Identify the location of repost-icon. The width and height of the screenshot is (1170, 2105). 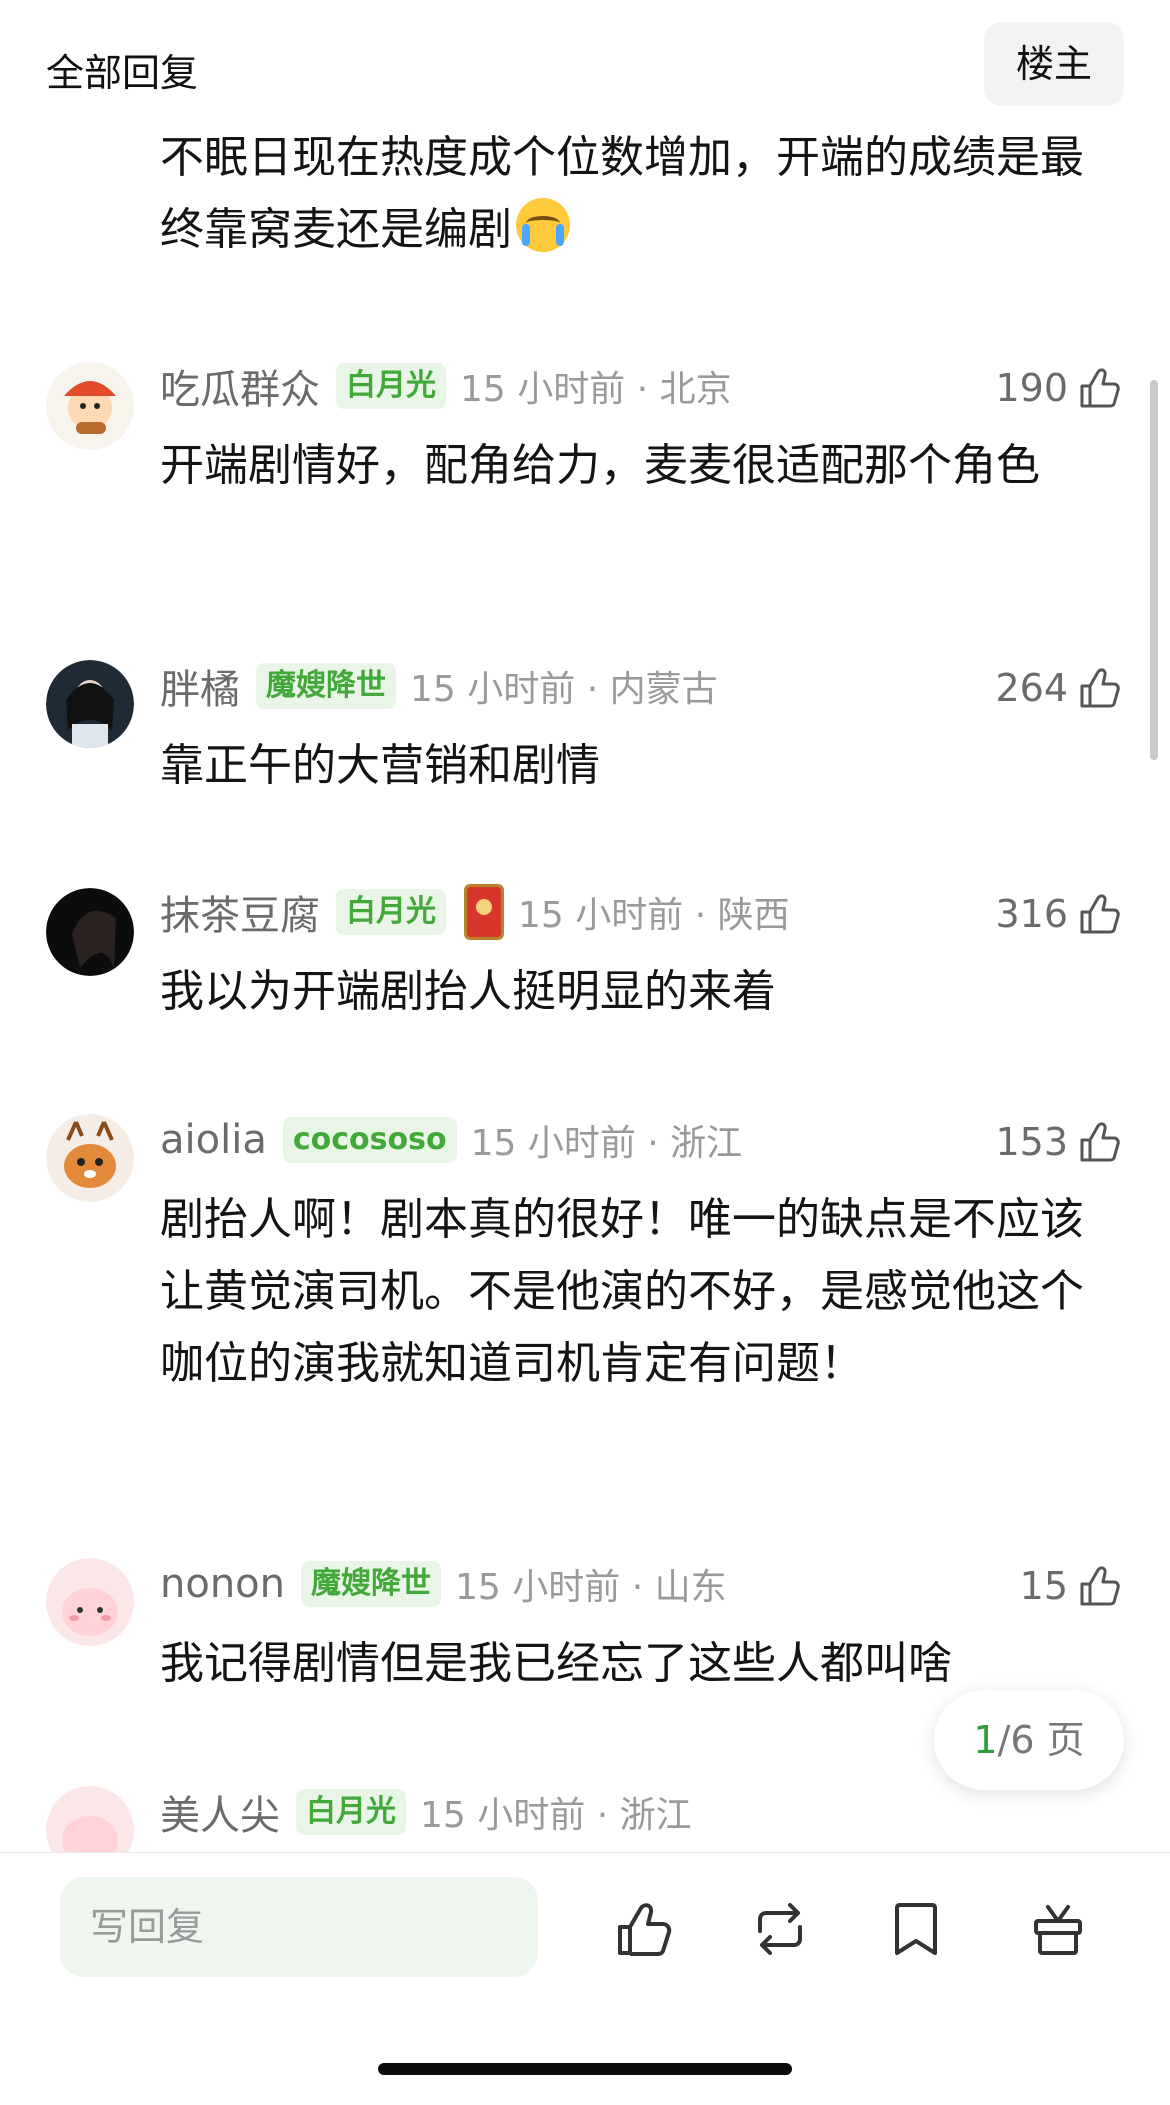
(780, 1929).